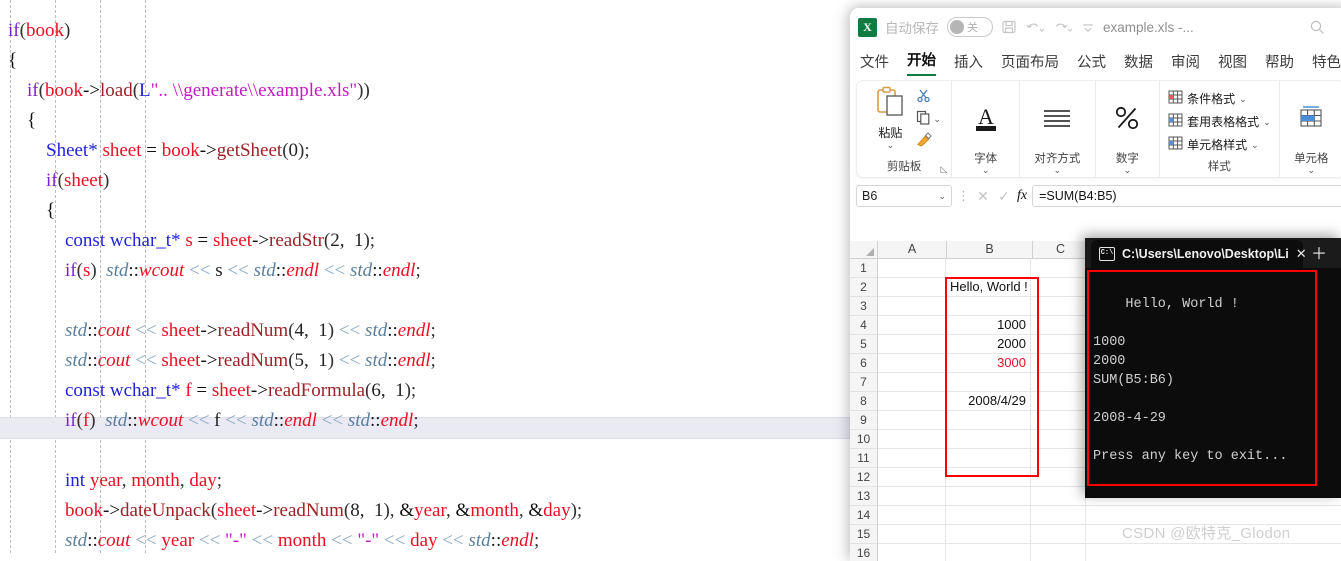 The image size is (1341, 561). Describe the element at coordinates (1058, 515) in the screenshot. I see `cell-C14` at that location.